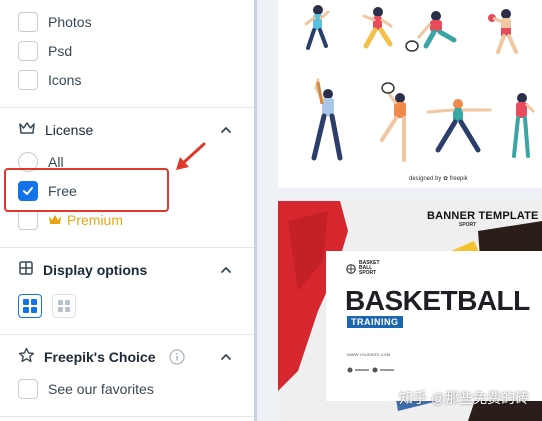  I want to click on crown-outline-icon, so click(27, 130).